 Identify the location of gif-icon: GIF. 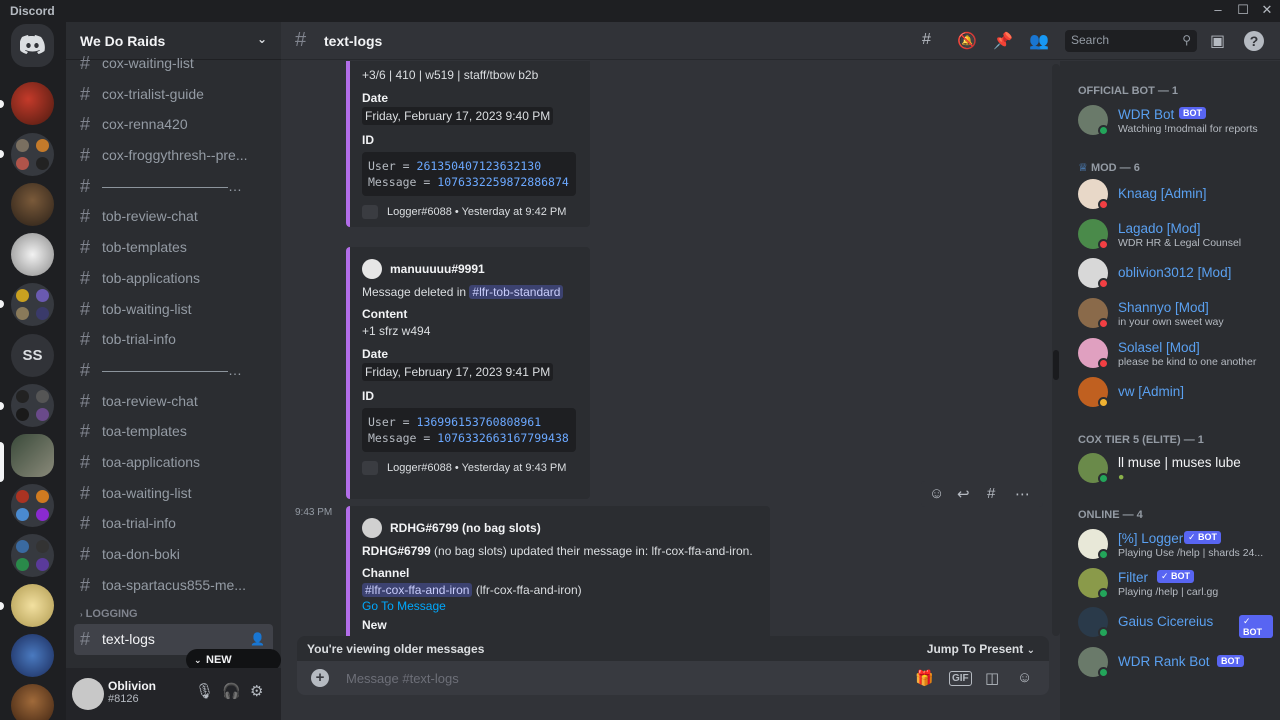
(960, 678).